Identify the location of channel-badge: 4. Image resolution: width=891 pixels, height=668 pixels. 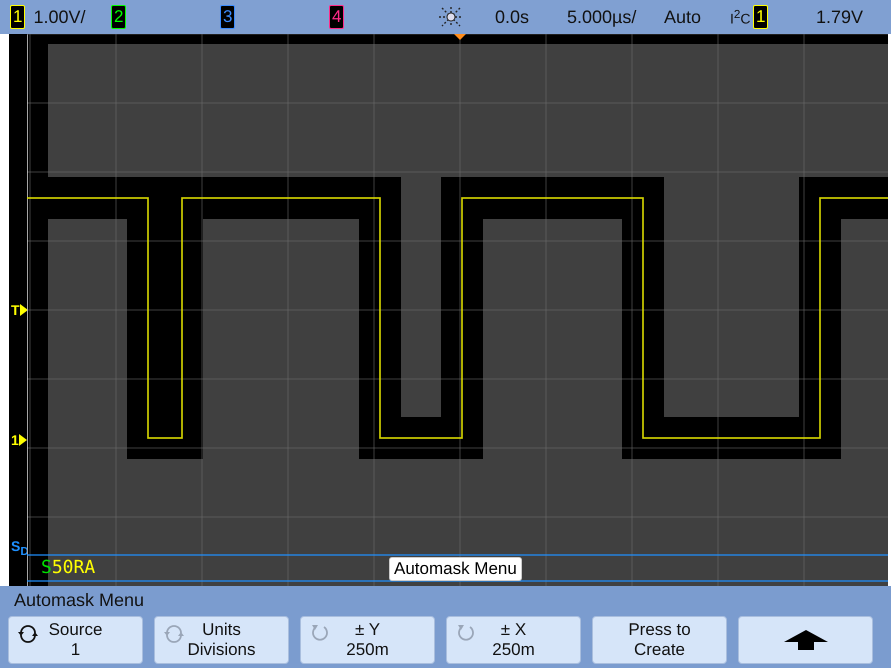
(336, 17).